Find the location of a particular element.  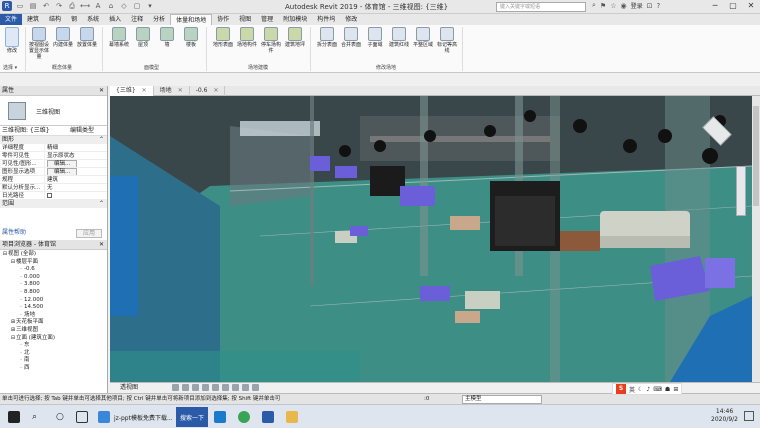

undo-icon: ↶ is located at coordinates (46, 6).